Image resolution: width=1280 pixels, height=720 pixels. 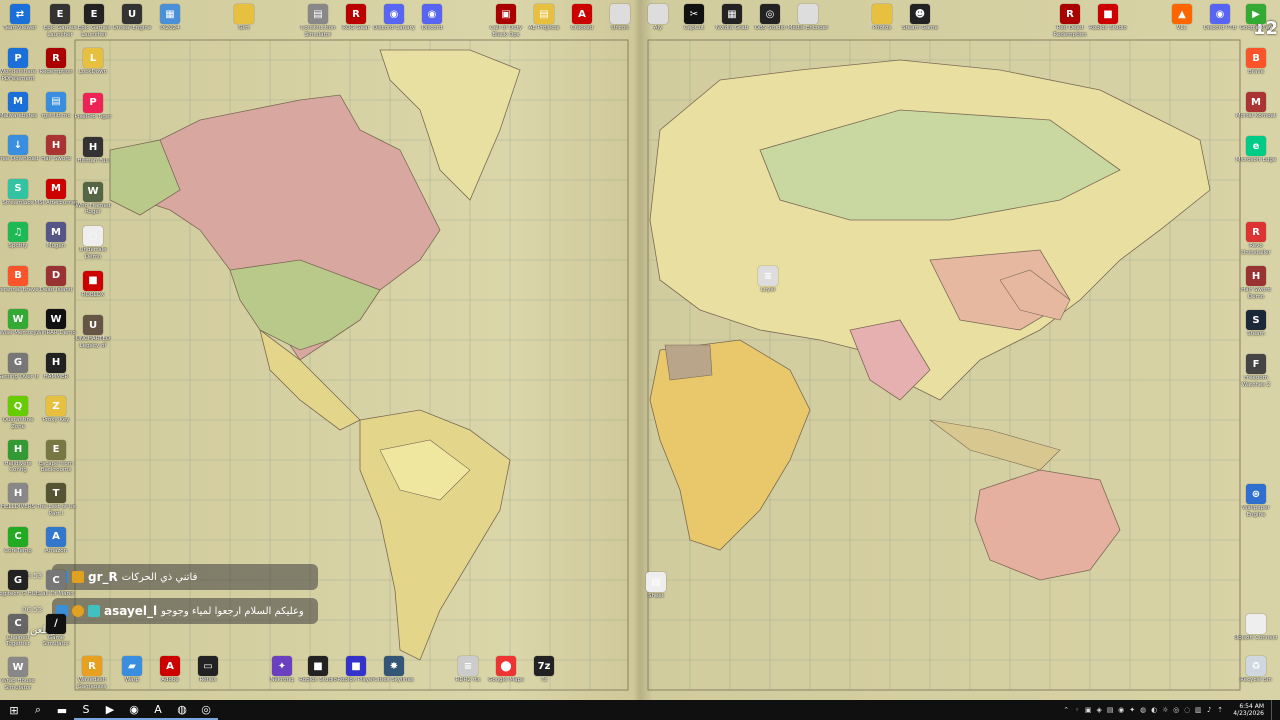 I want to click on desktop-shortcut: Media Encoder, so click(x=808, y=18).